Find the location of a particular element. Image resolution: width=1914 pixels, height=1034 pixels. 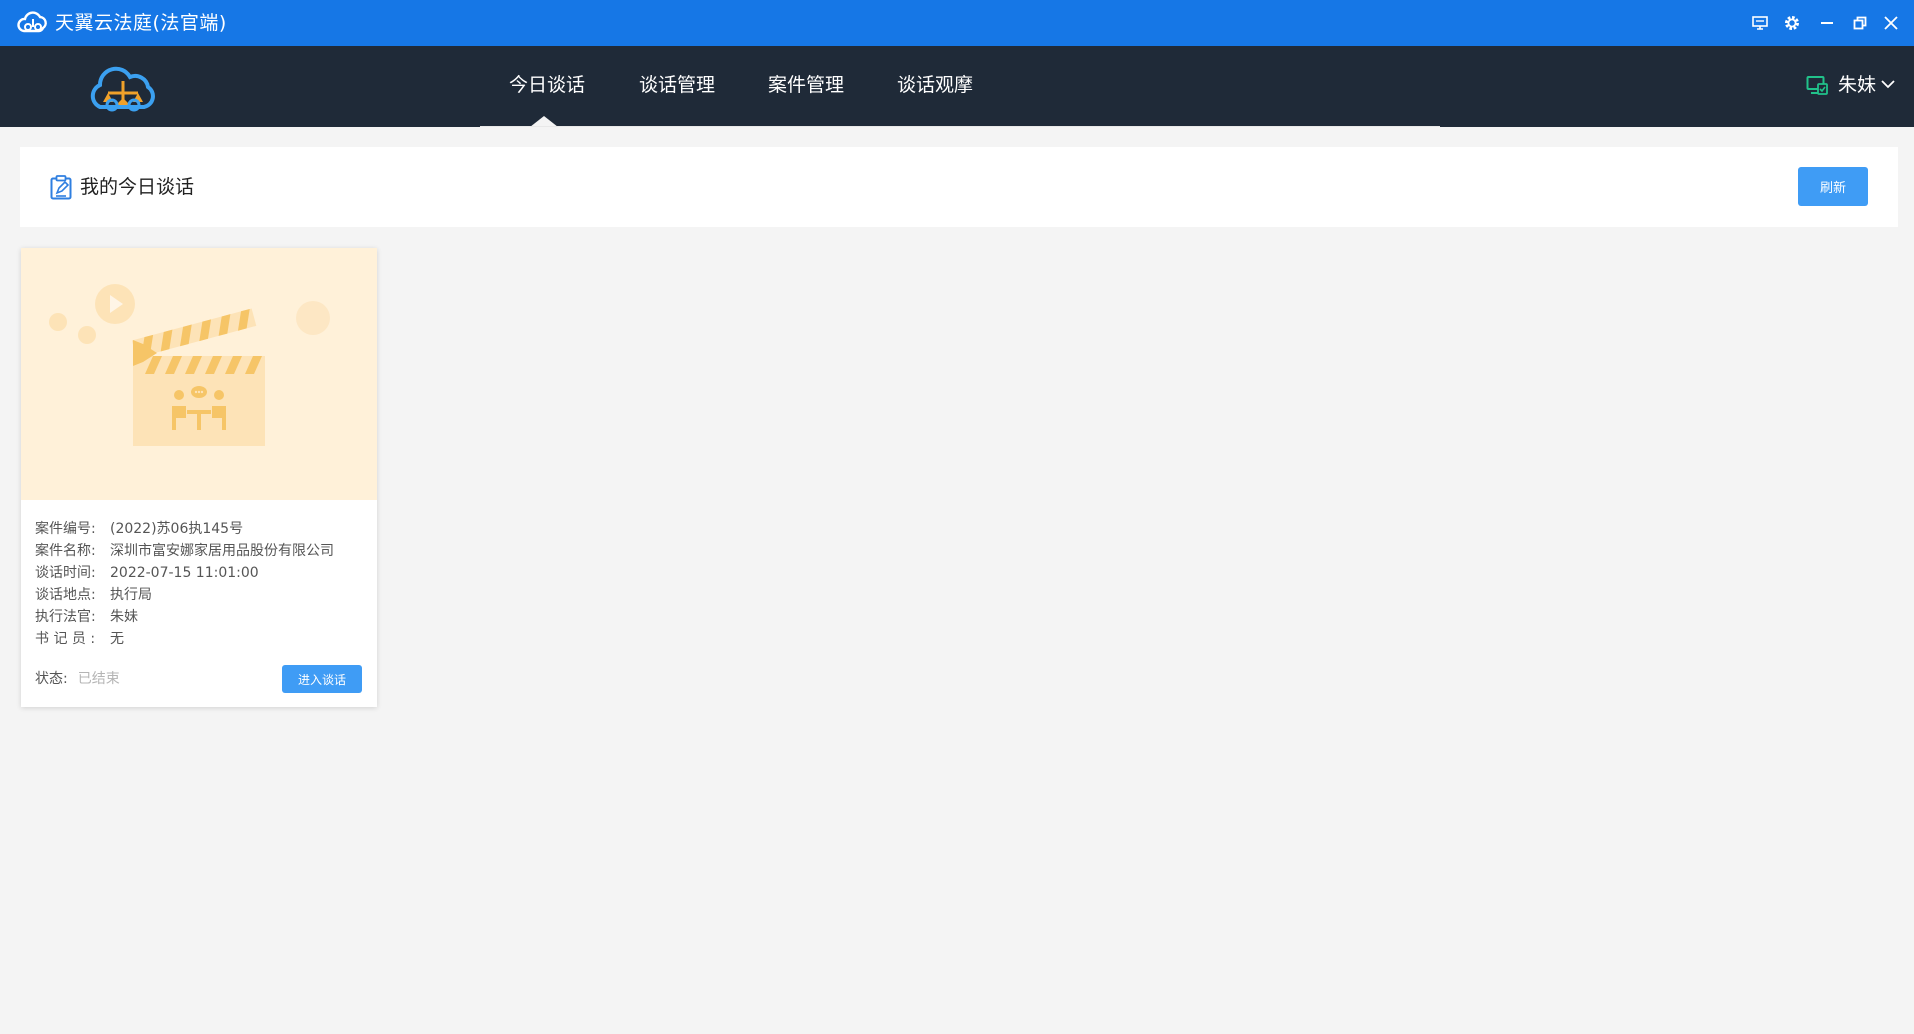

clapperboard-illustration is located at coordinates (199, 374).